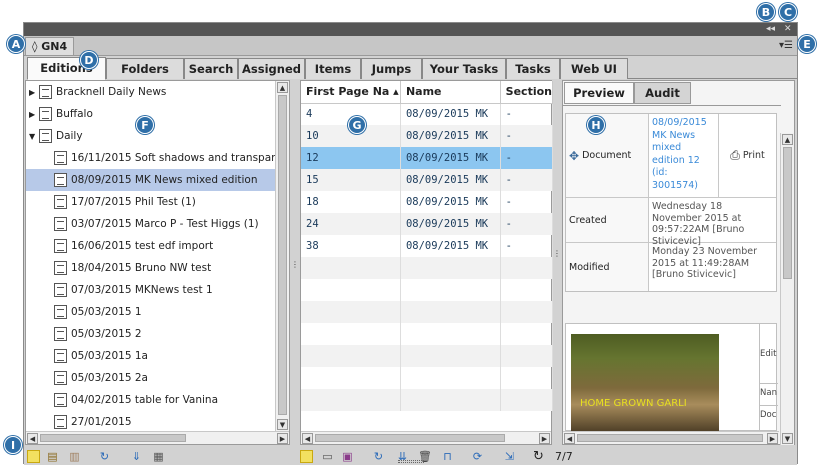 The height and width of the screenshot is (475, 821). I want to click on close-icon: ✕, so click(788, 29).